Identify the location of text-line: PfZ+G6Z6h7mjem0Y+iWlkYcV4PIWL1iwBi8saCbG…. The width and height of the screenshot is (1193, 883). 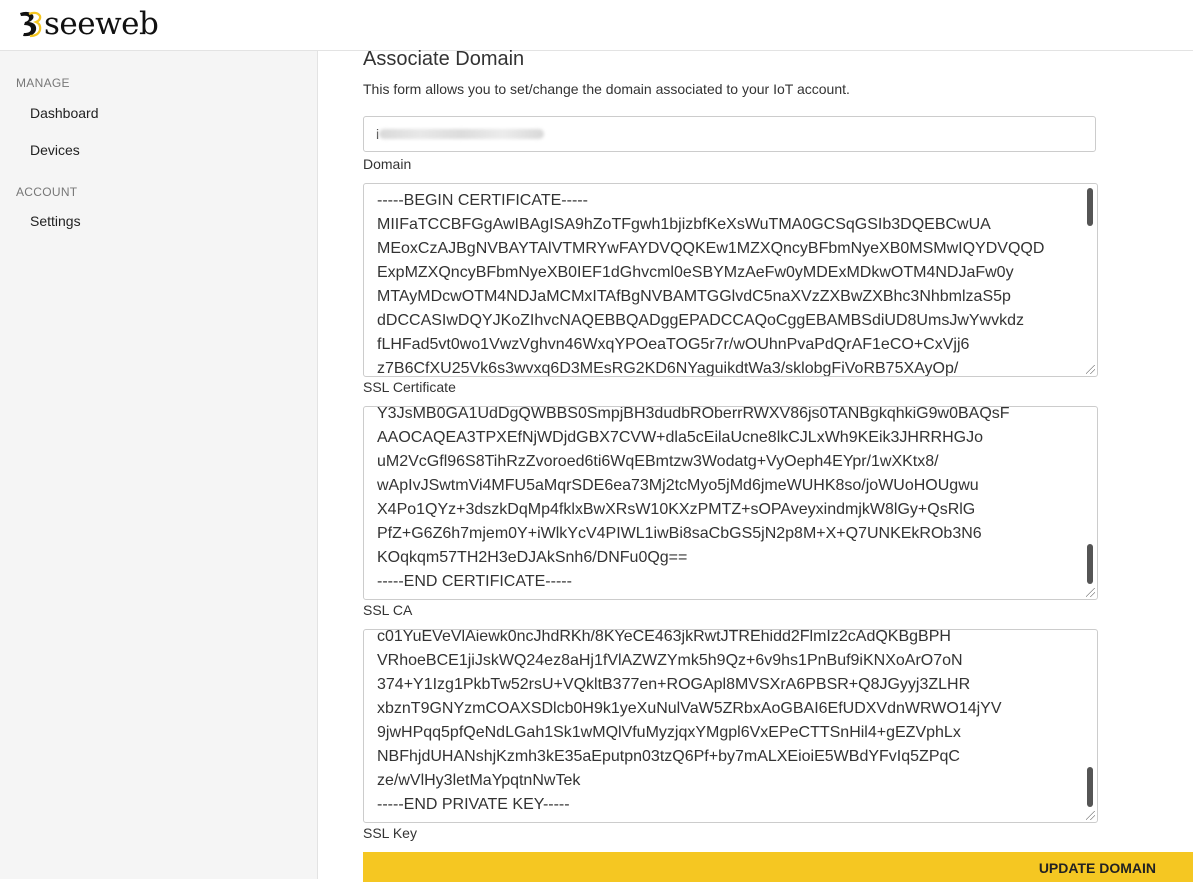
(679, 533).